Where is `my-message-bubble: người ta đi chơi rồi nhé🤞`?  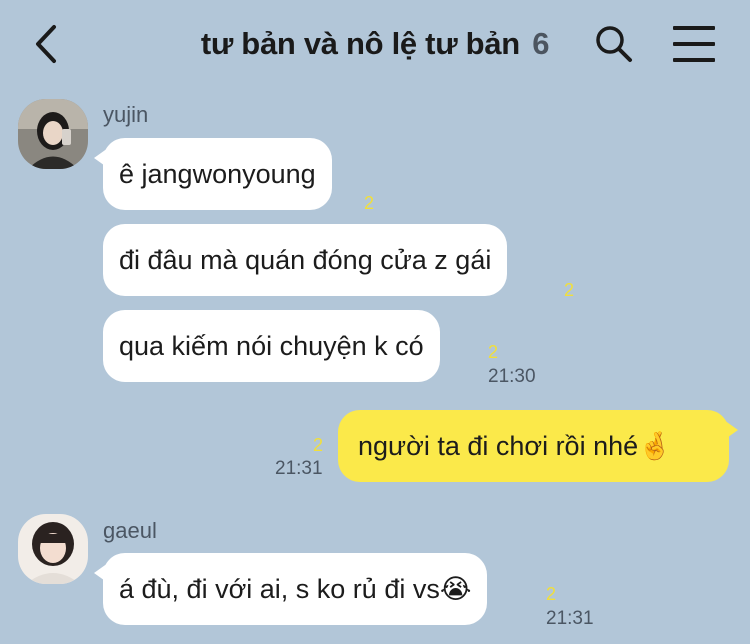
my-message-bubble: người ta đi chơi rồi nhé🤞 is located at coordinates (538, 446).